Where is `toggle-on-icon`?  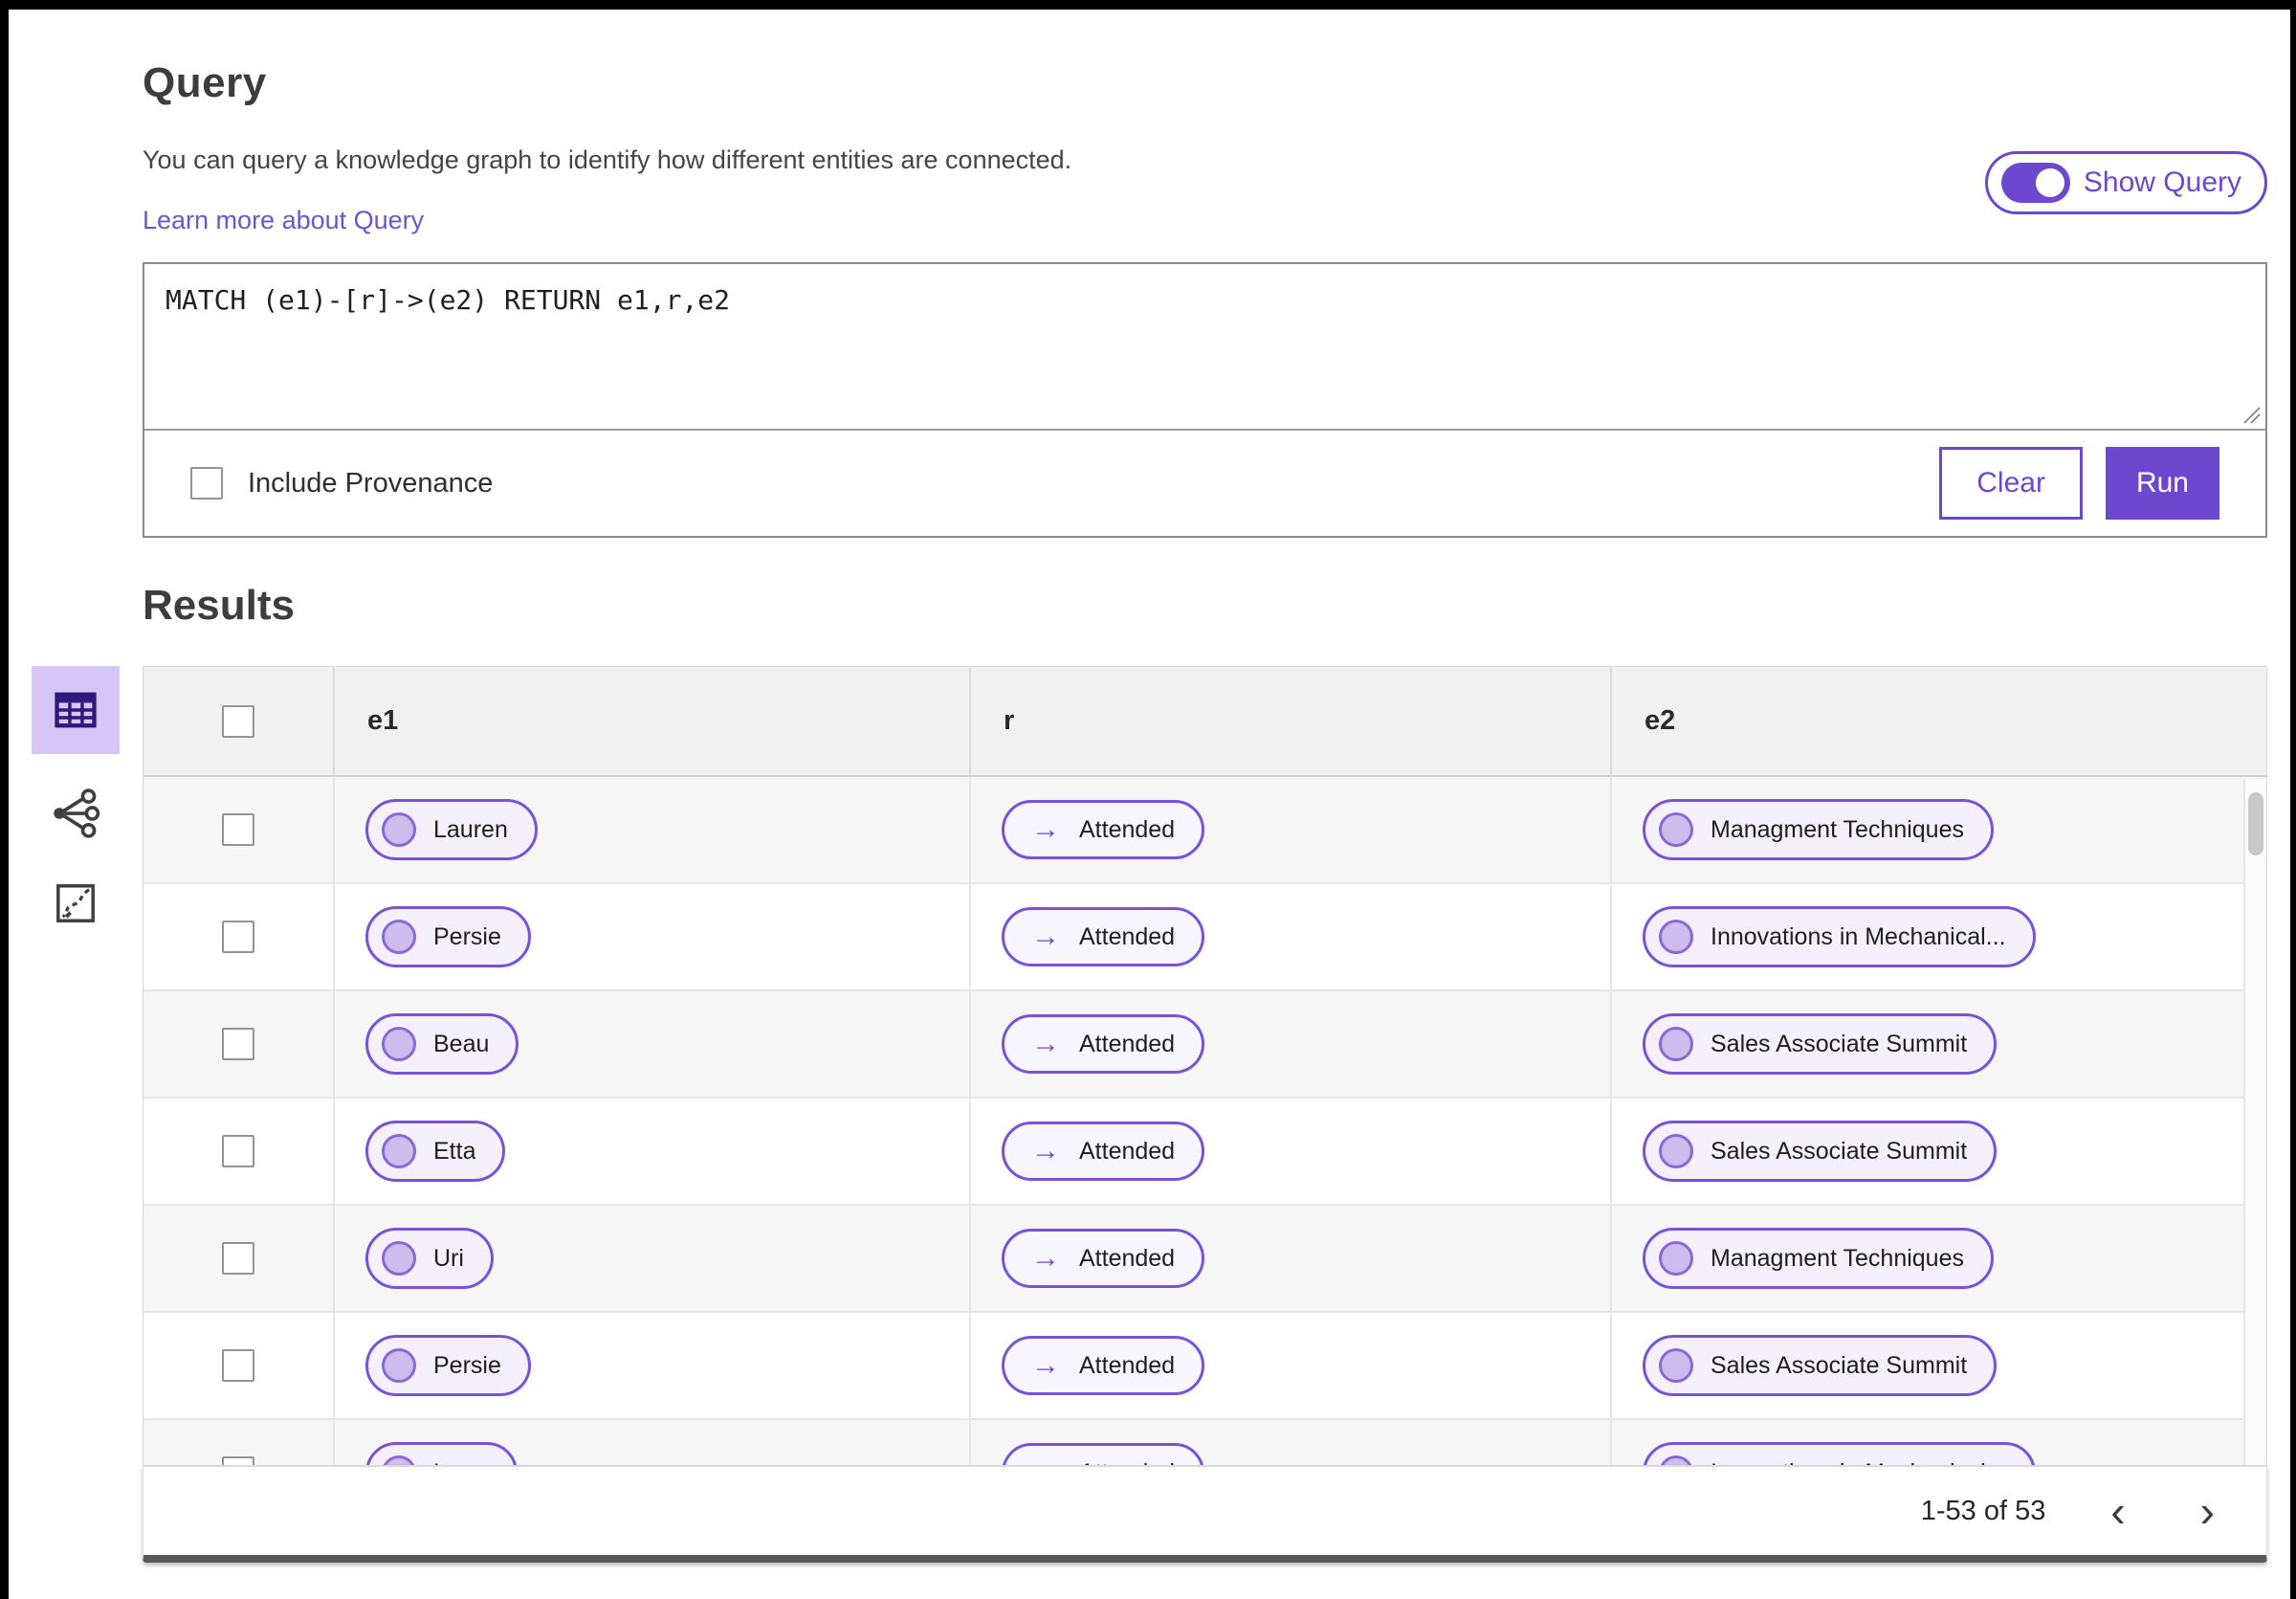
toggle-on-icon is located at coordinates (2035, 183).